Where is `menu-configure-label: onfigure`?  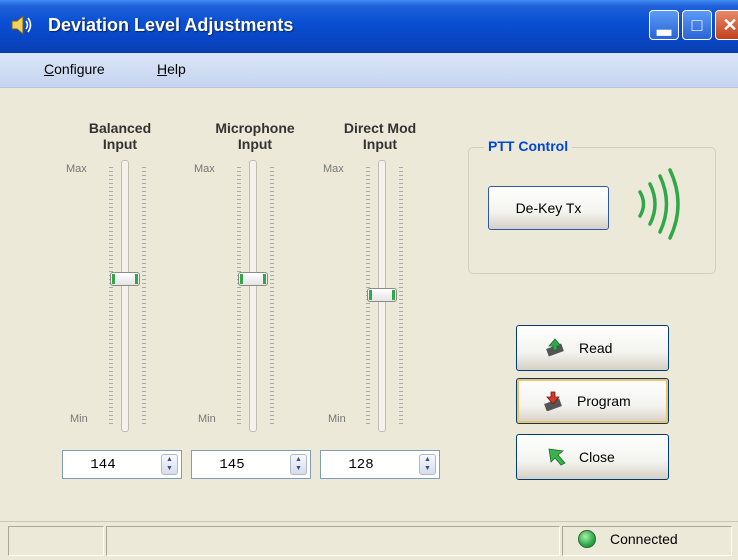 menu-configure-label: onfigure is located at coordinates (79, 69).